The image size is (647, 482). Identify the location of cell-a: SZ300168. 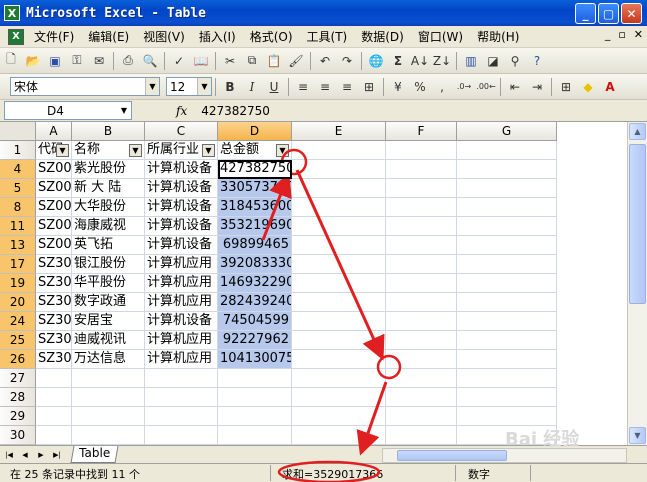
(54, 359).